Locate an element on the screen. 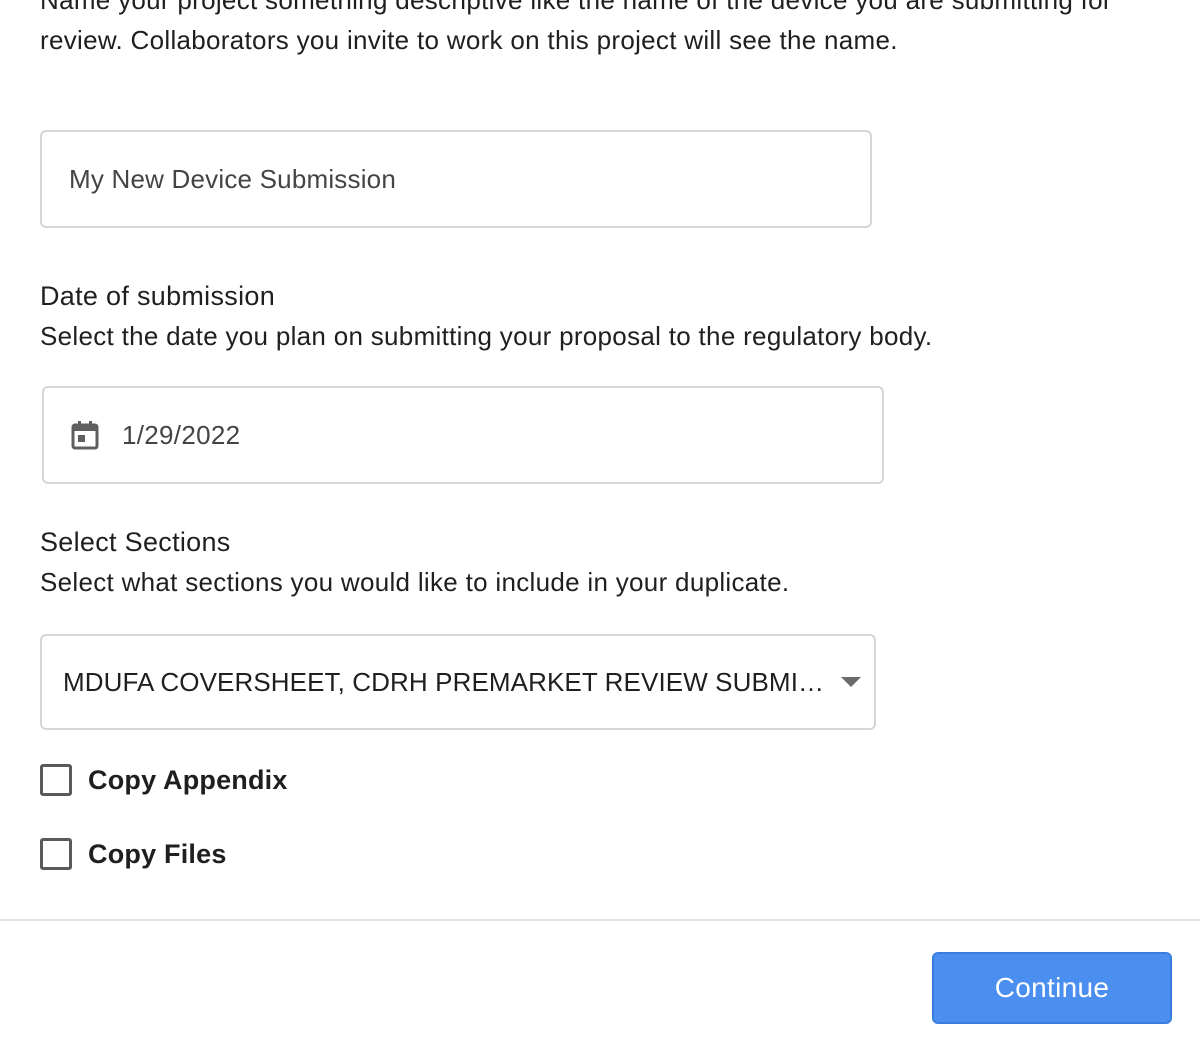  project-name-field is located at coordinates (456, 179).